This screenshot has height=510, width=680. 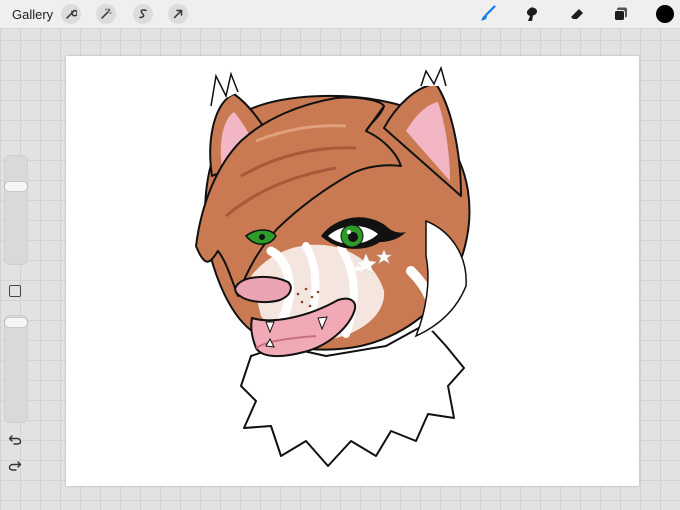 What do you see at coordinates (577, 14) in the screenshot?
I see `eraser-icon` at bounding box center [577, 14].